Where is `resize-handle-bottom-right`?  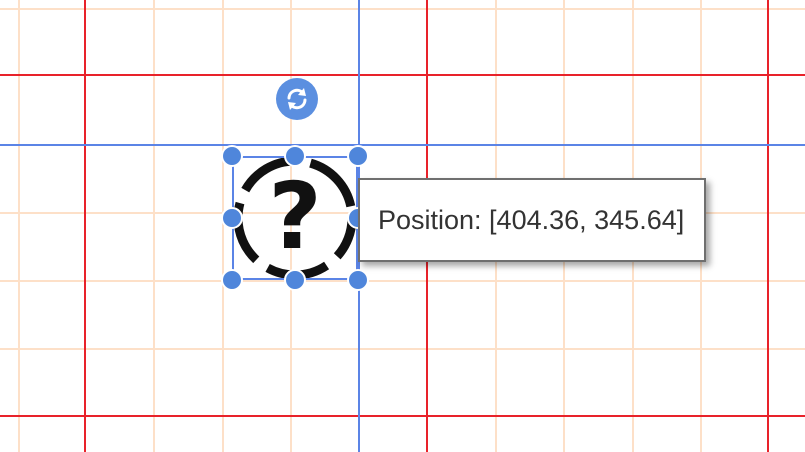 resize-handle-bottom-right is located at coordinates (358, 280).